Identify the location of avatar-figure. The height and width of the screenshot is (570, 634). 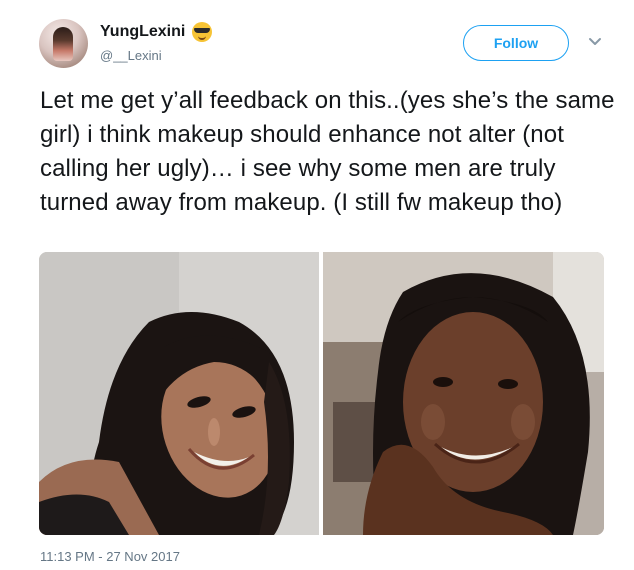
(63, 44).